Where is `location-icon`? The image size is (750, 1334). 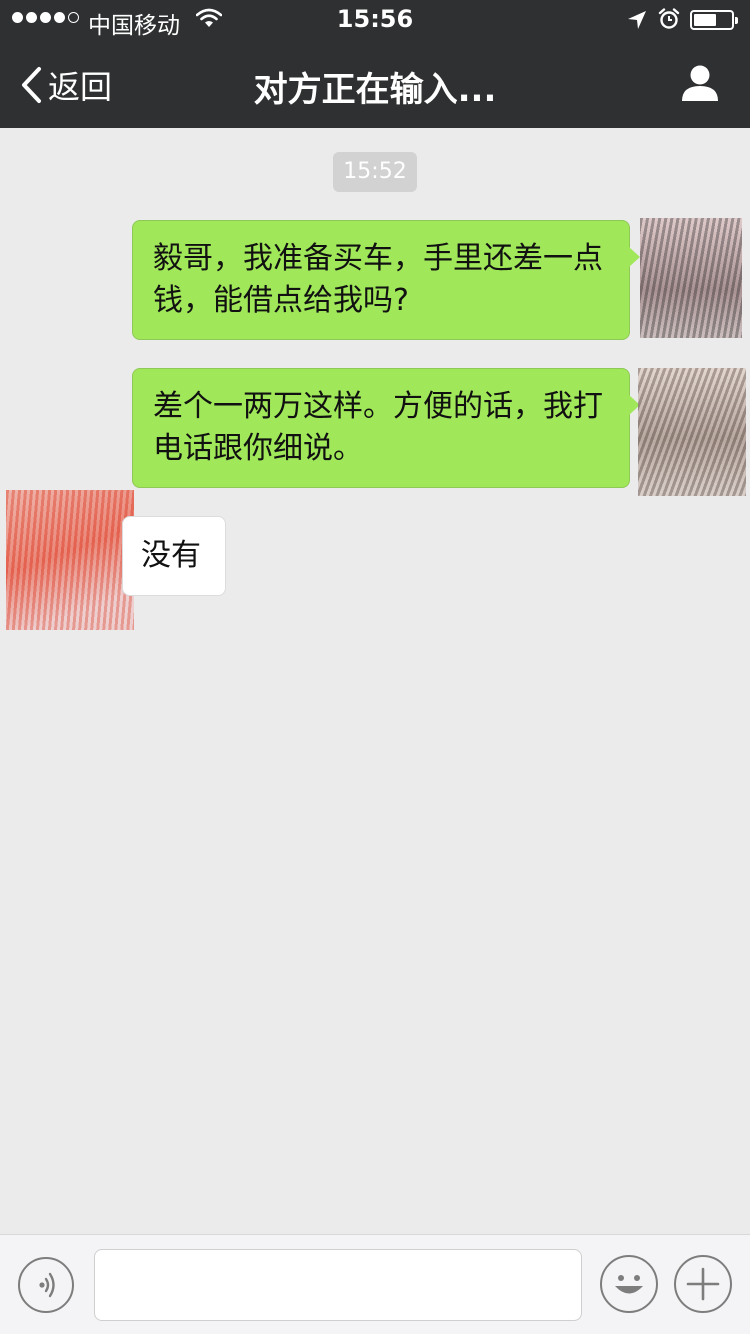
location-icon is located at coordinates (637, 20).